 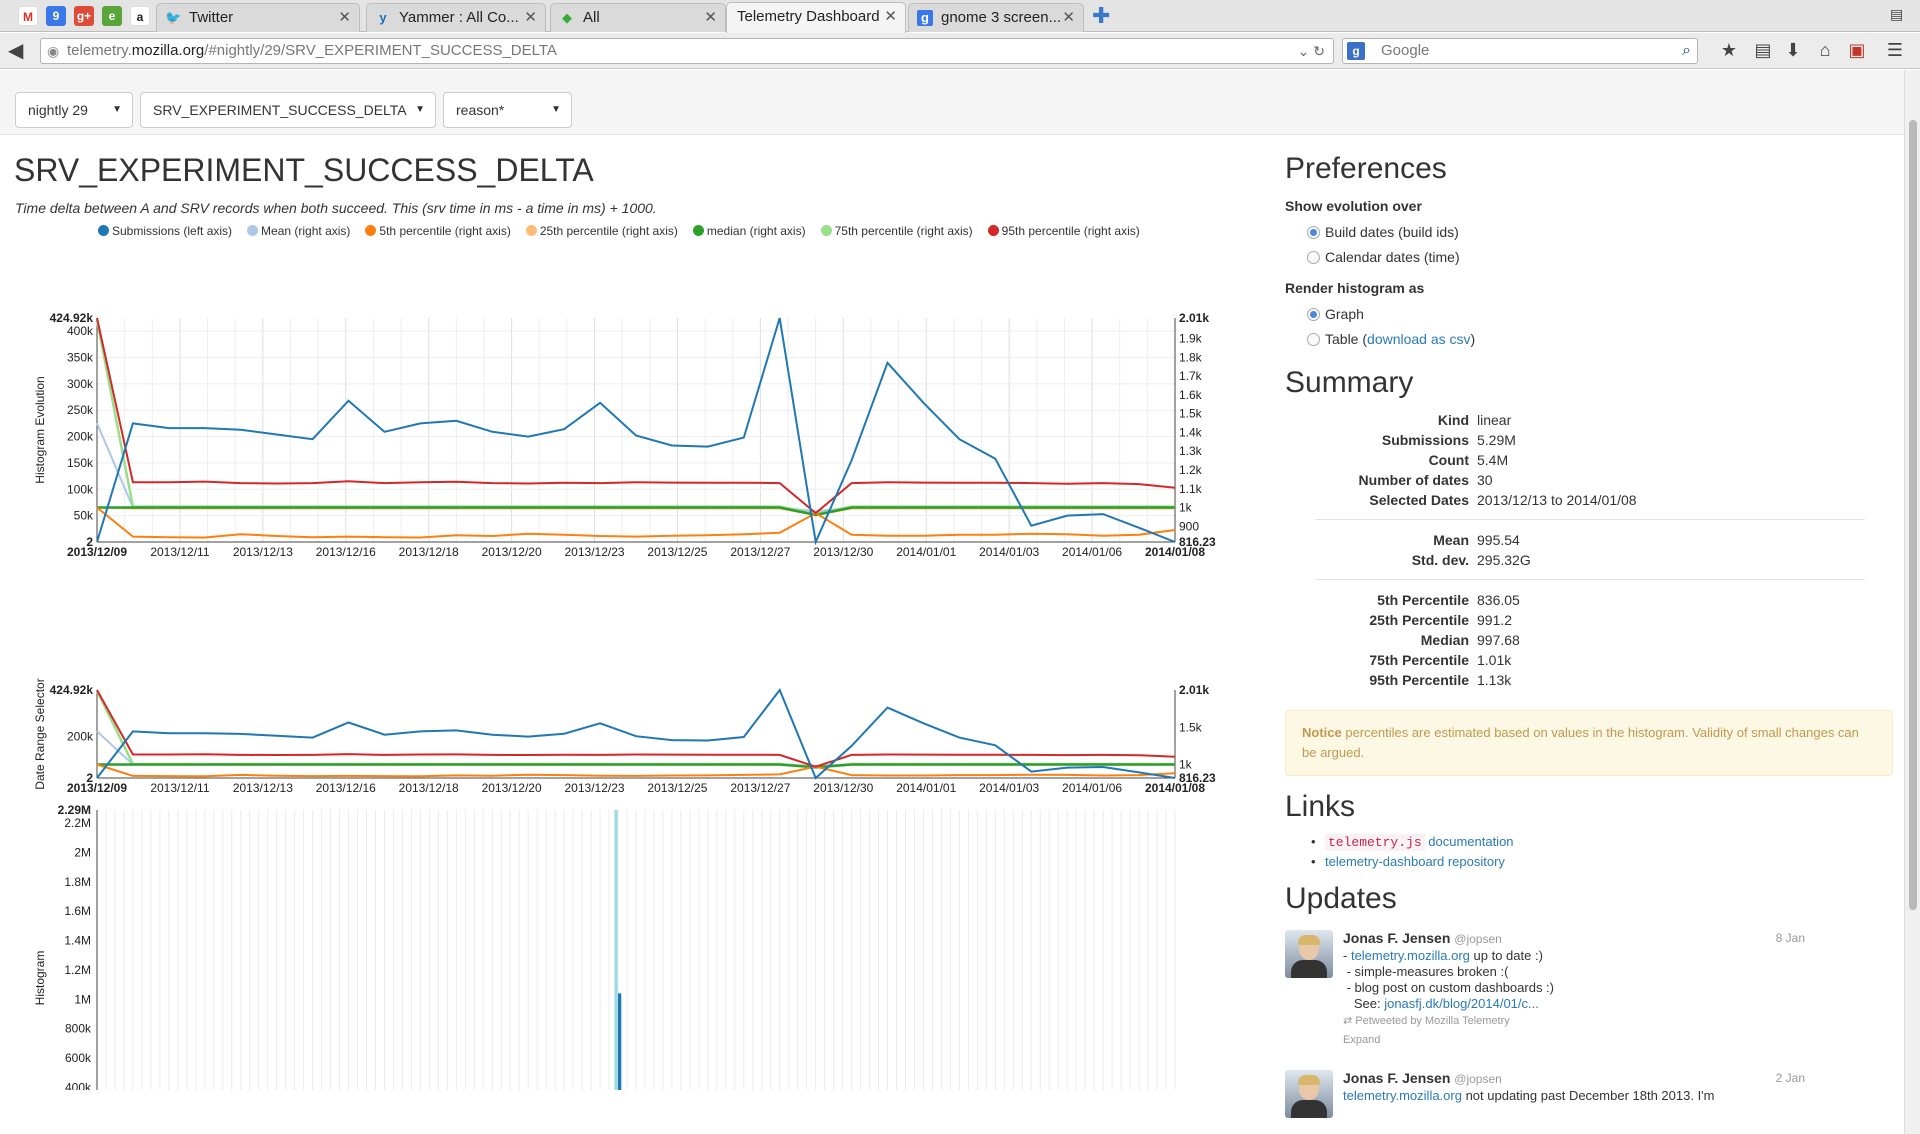 What do you see at coordinates (1520, 51) in the screenshot?
I see `search-bar: g Google ⌕` at bounding box center [1520, 51].